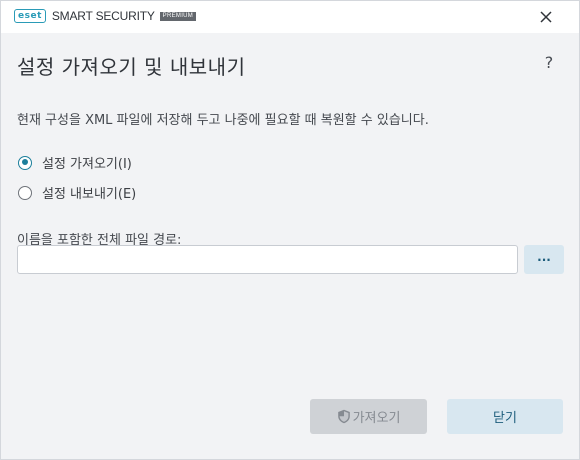 The width and height of the screenshot is (580, 460). I want to click on import-settings-option: 설정 가져오기(I), so click(75, 162).